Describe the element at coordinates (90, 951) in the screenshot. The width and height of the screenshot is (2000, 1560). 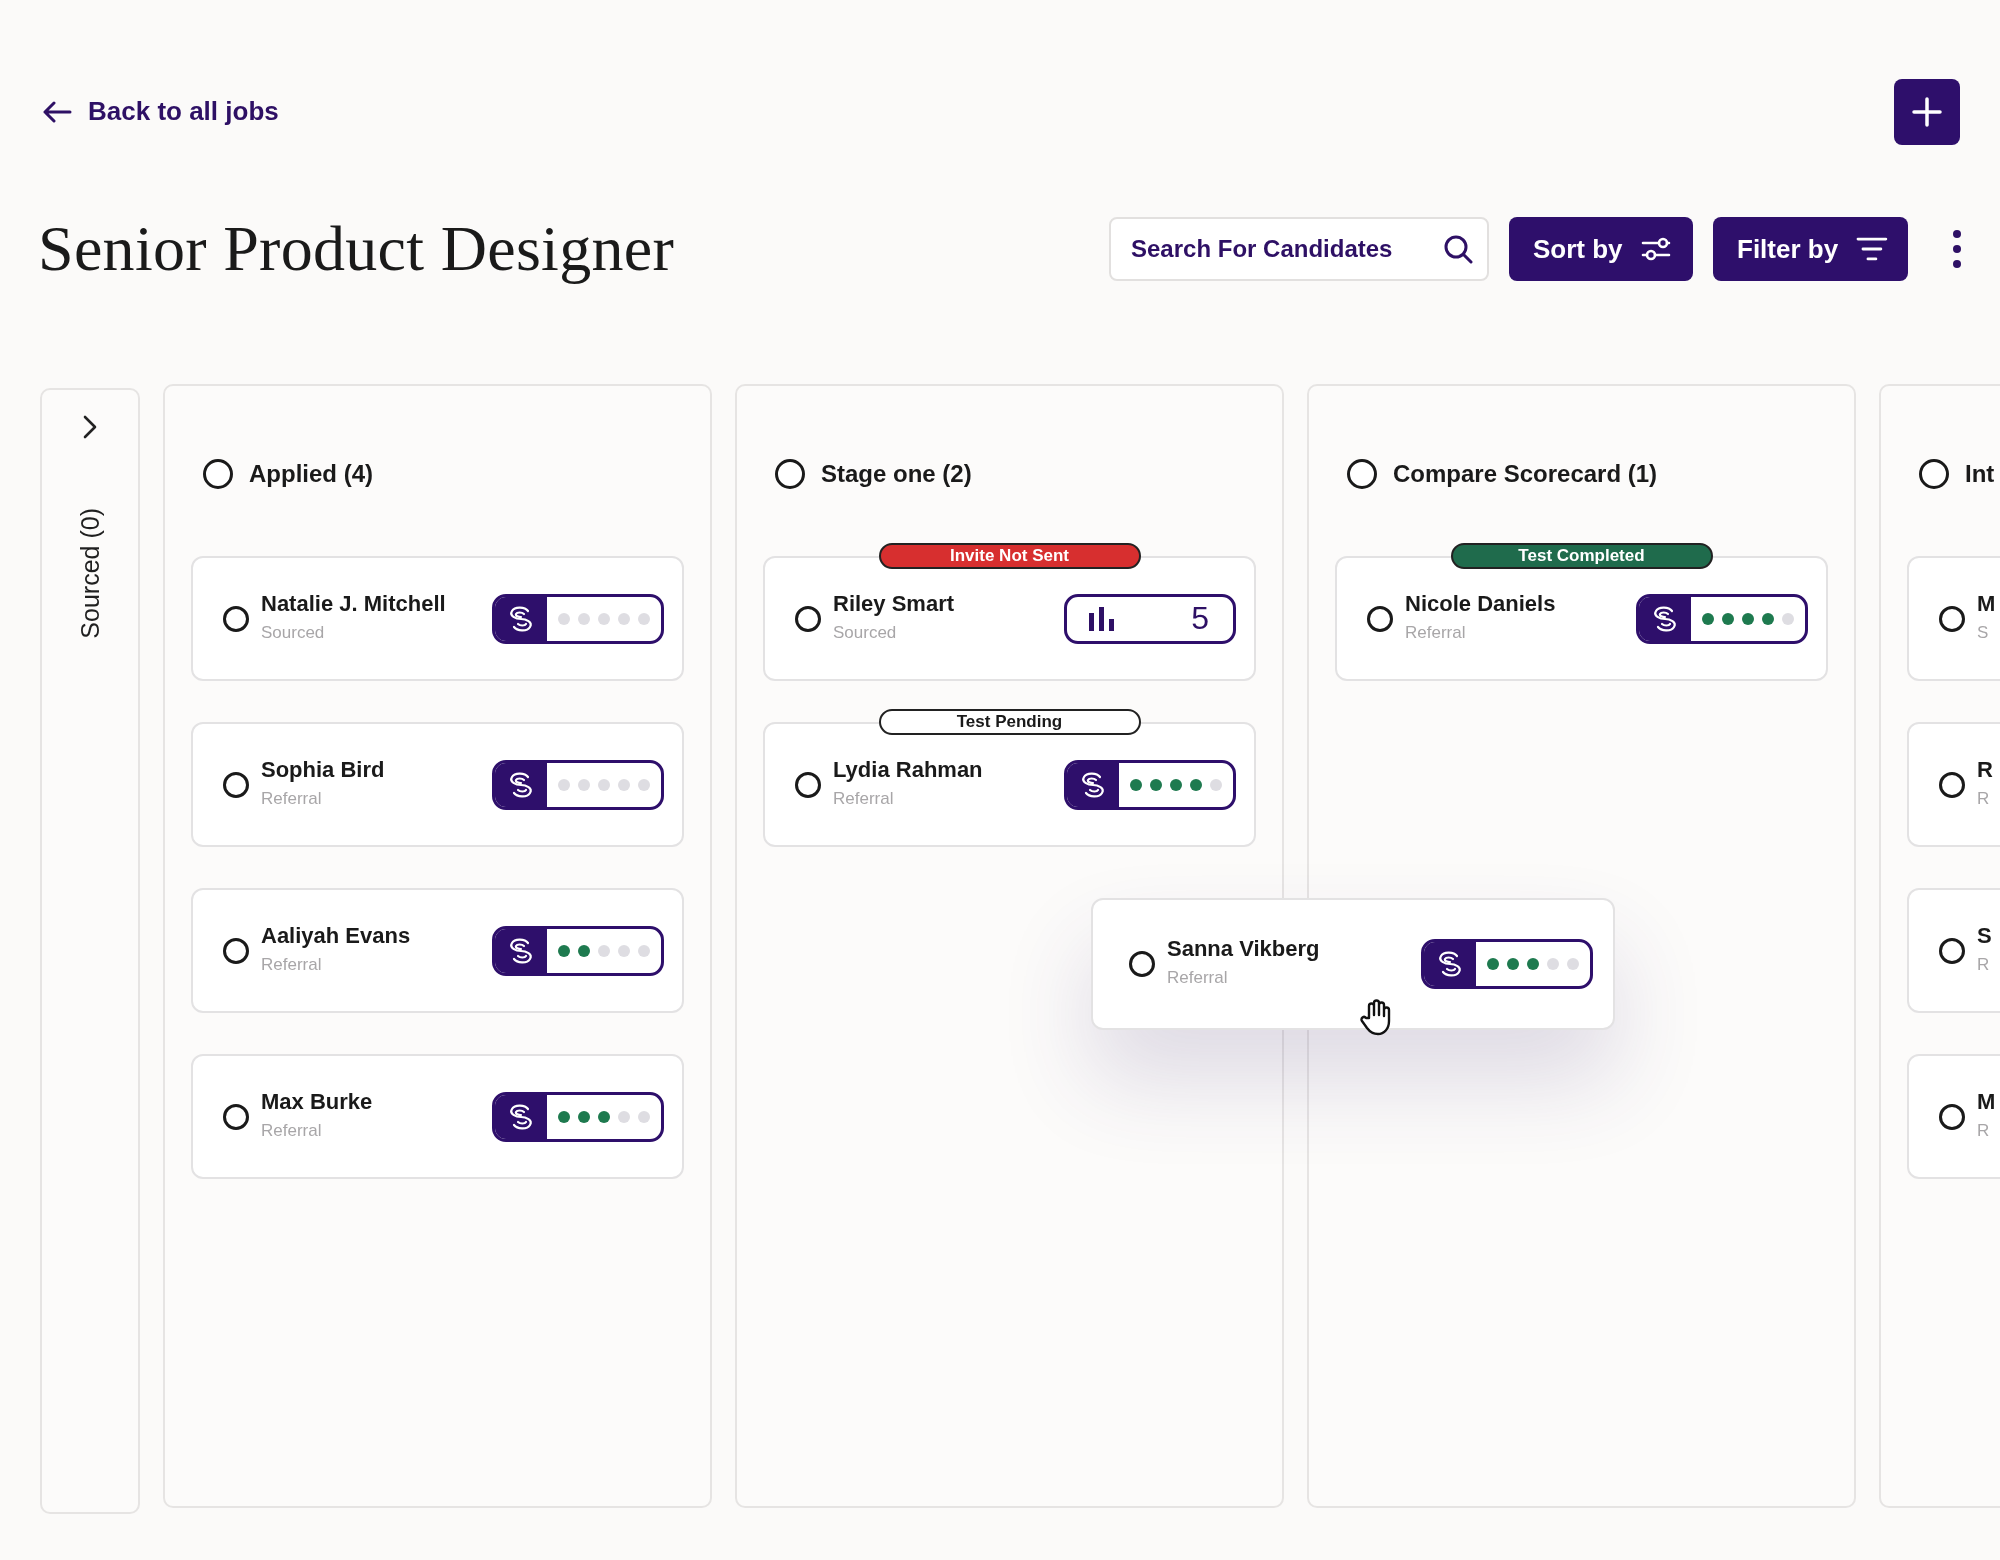
I see `collapsed-column: Sourced (0)` at that location.